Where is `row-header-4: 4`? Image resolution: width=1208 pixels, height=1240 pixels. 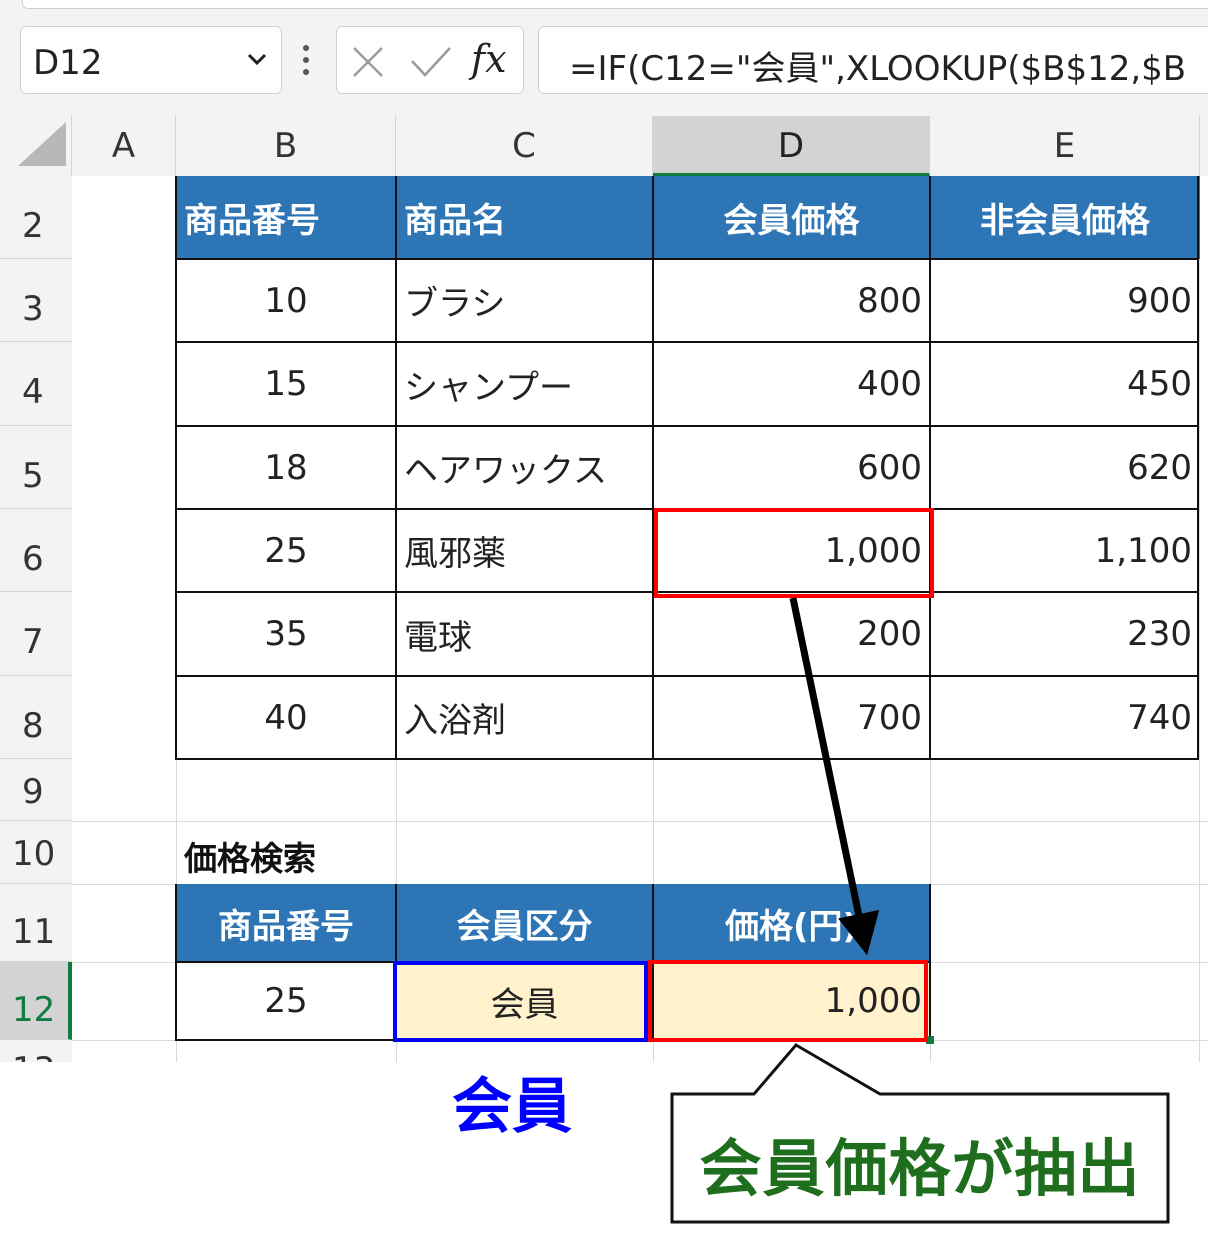
row-header-4: 4 is located at coordinates (36, 384).